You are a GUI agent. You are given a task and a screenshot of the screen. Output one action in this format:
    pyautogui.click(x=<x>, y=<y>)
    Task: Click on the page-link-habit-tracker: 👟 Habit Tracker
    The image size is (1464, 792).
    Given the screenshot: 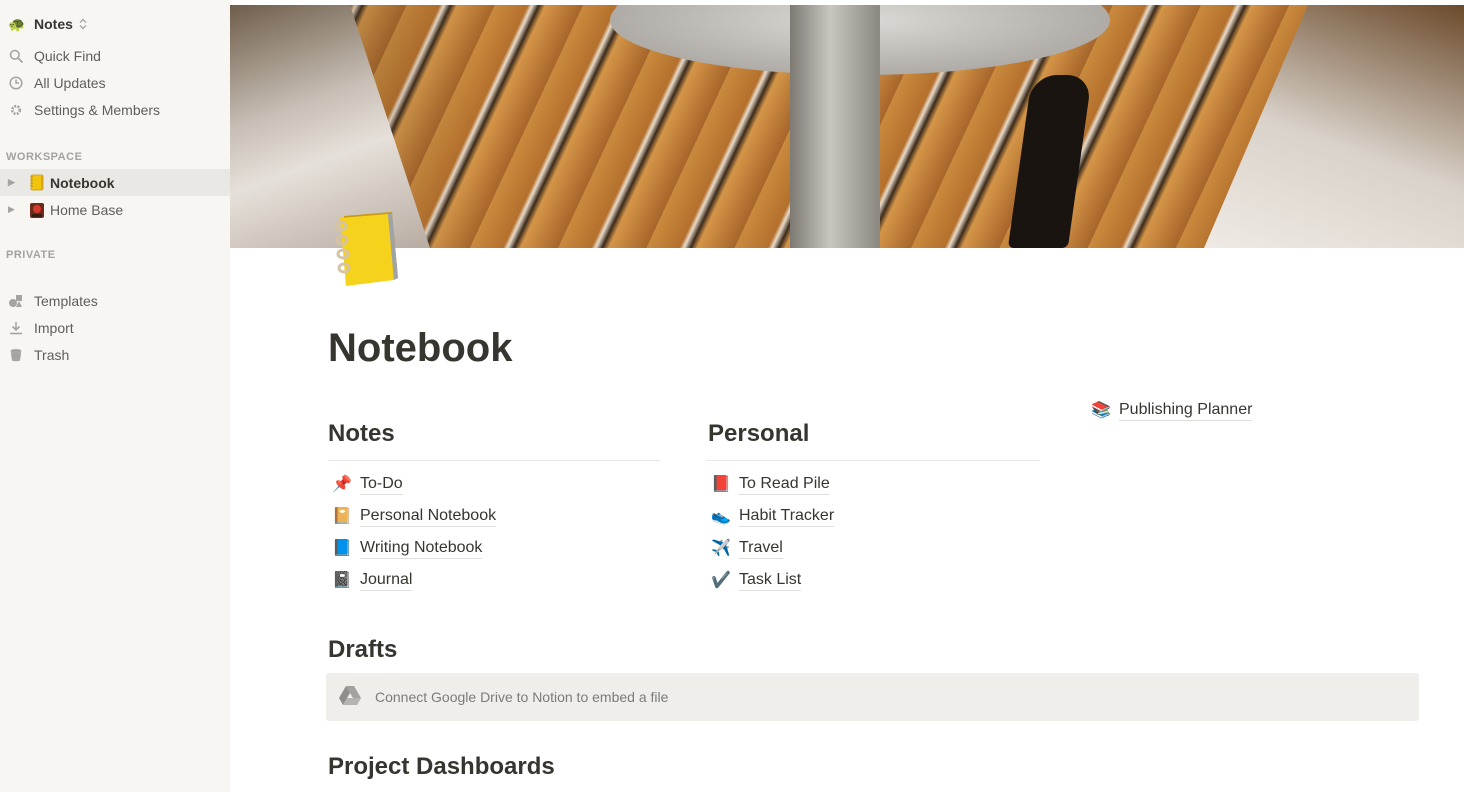 What is the action you would take?
    pyautogui.click(x=773, y=516)
    